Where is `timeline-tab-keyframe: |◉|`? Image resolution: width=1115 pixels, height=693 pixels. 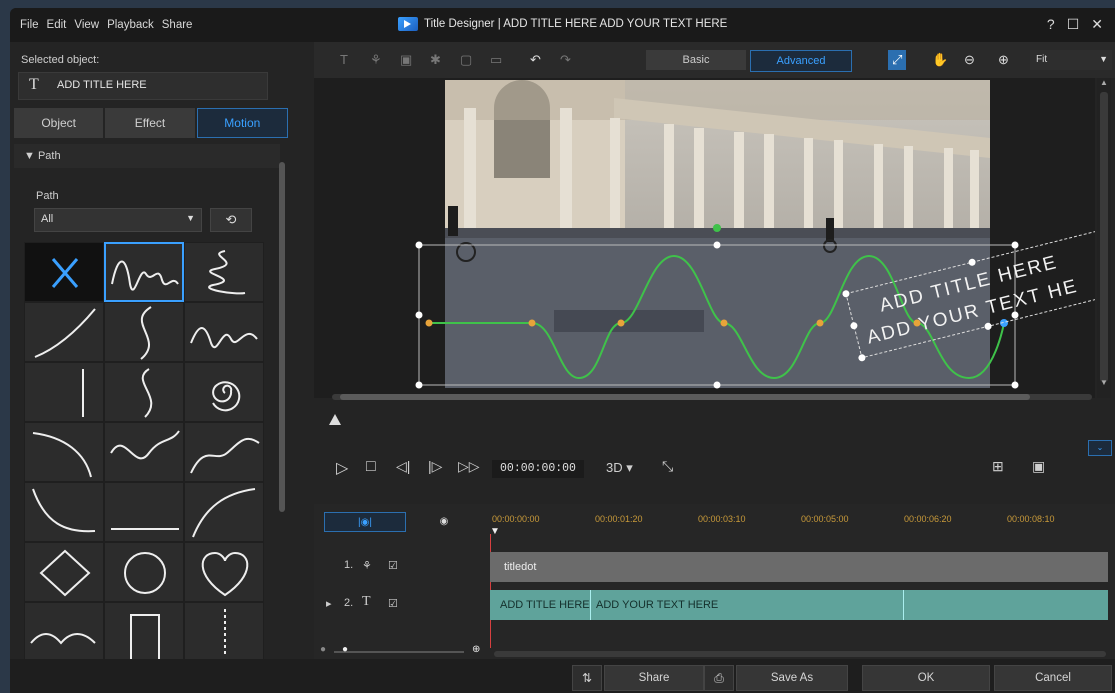
timeline-tab-keyframe: |◉| is located at coordinates (365, 522).